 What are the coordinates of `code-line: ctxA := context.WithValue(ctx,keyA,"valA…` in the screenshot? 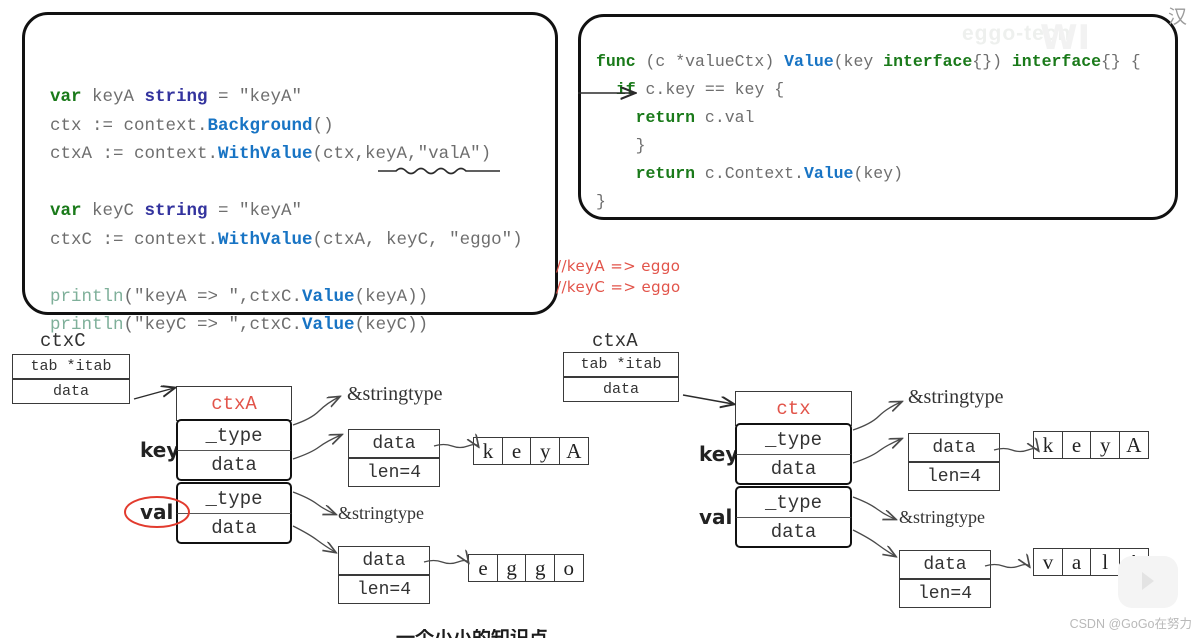 It's located at (286, 154).